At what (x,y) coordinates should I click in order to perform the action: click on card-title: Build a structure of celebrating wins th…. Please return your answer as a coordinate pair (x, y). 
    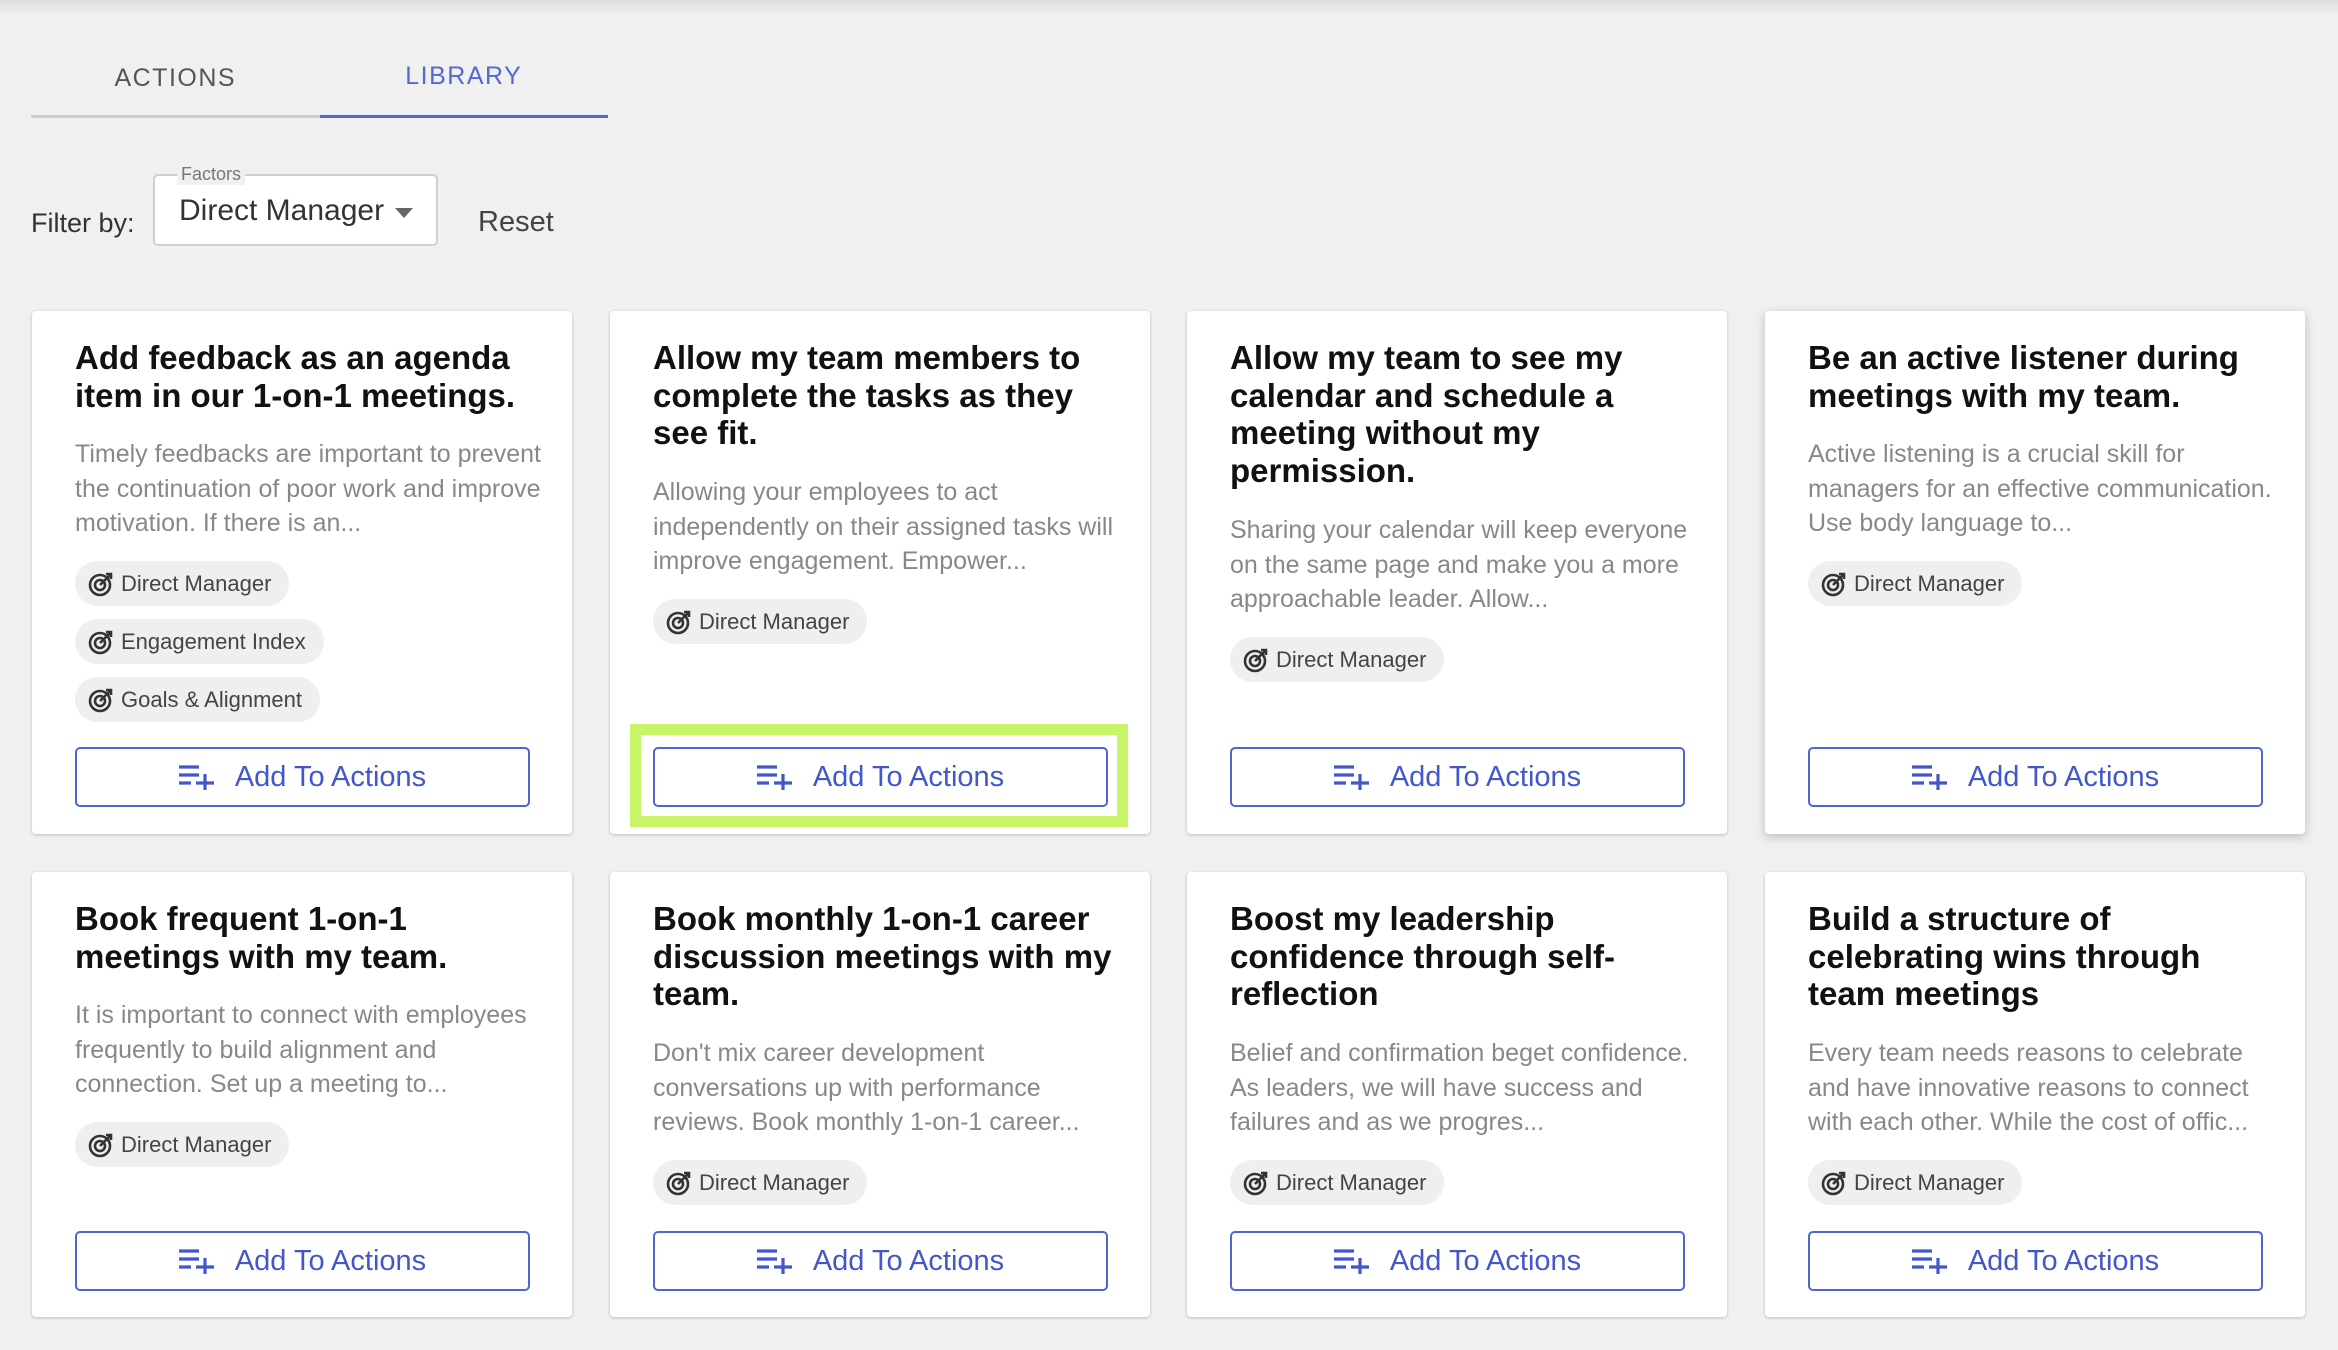
    Looking at the image, I should click on (2004, 956).